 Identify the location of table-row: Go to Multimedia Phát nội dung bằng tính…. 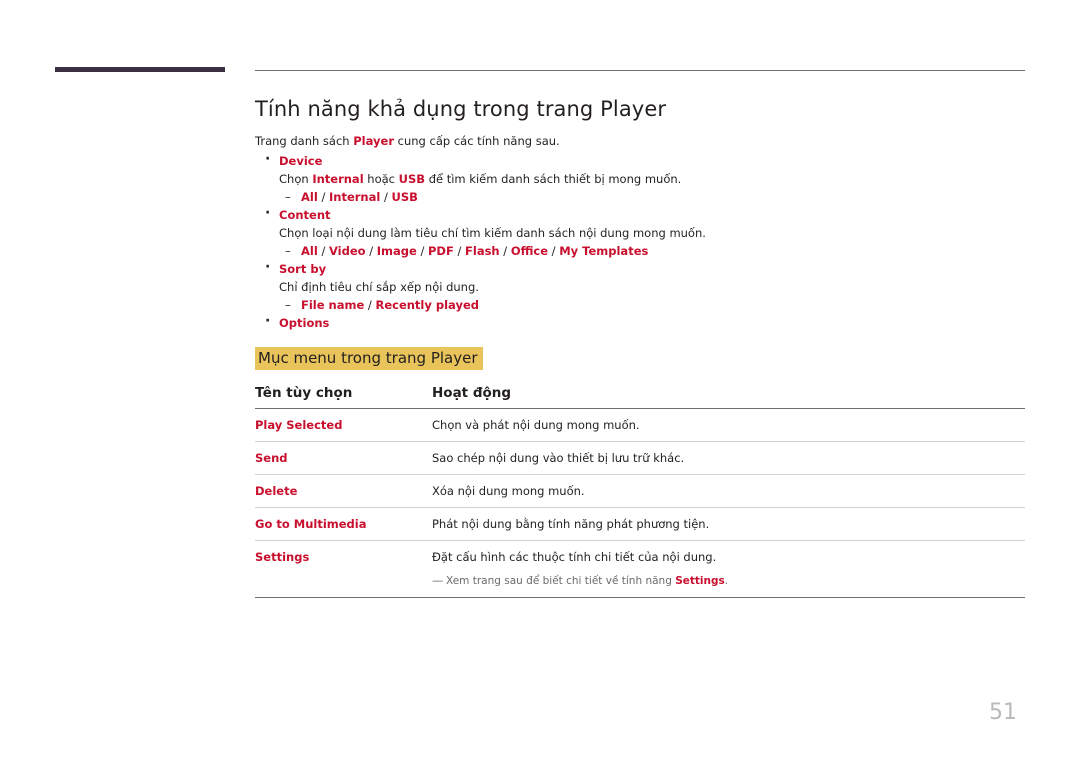
(640, 524).